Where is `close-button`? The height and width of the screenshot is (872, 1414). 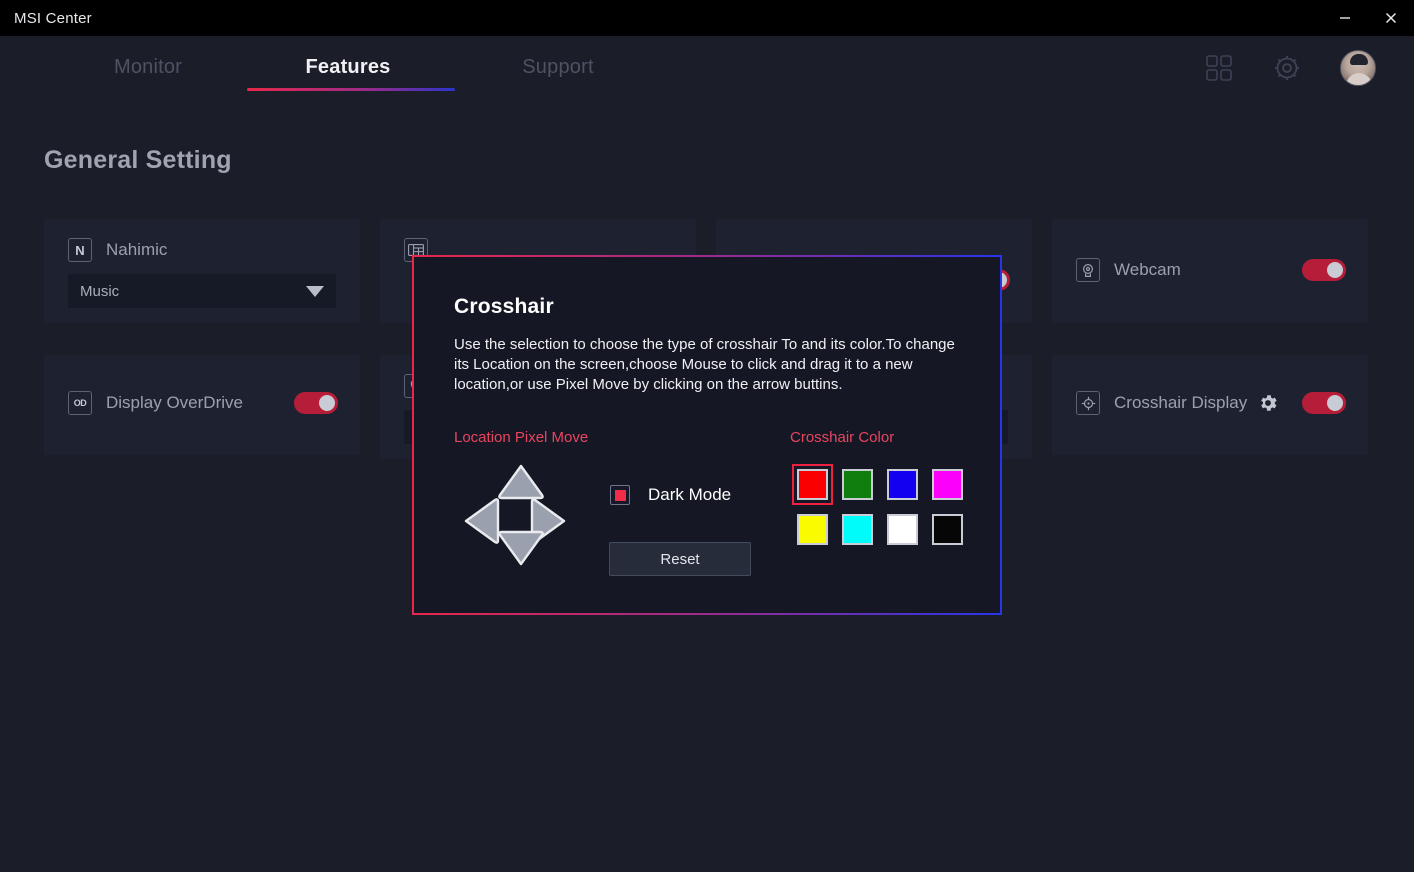 close-button is located at coordinates (1391, 18).